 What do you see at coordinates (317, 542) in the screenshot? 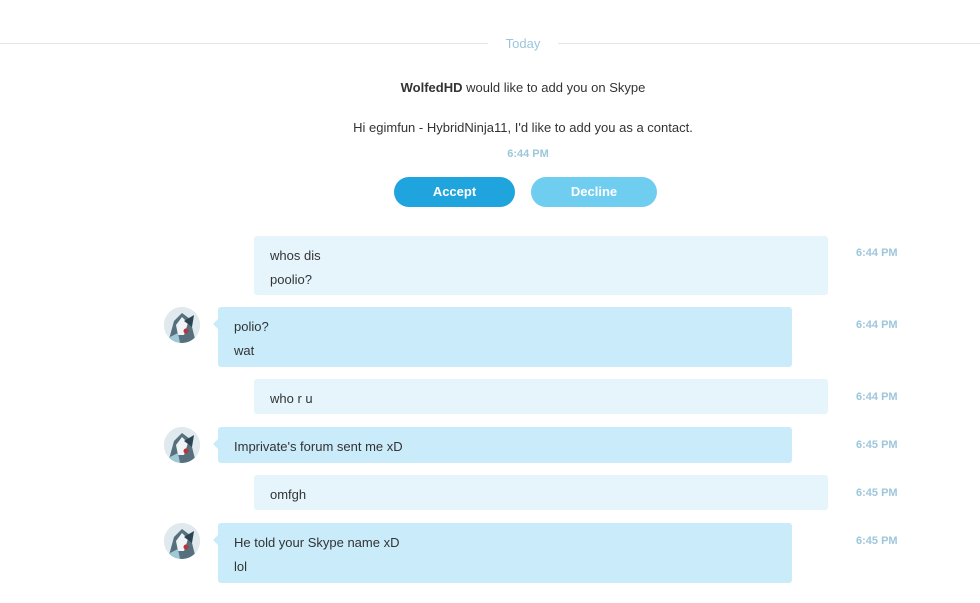
I see `message-line: He told your Skype name xD` at bounding box center [317, 542].